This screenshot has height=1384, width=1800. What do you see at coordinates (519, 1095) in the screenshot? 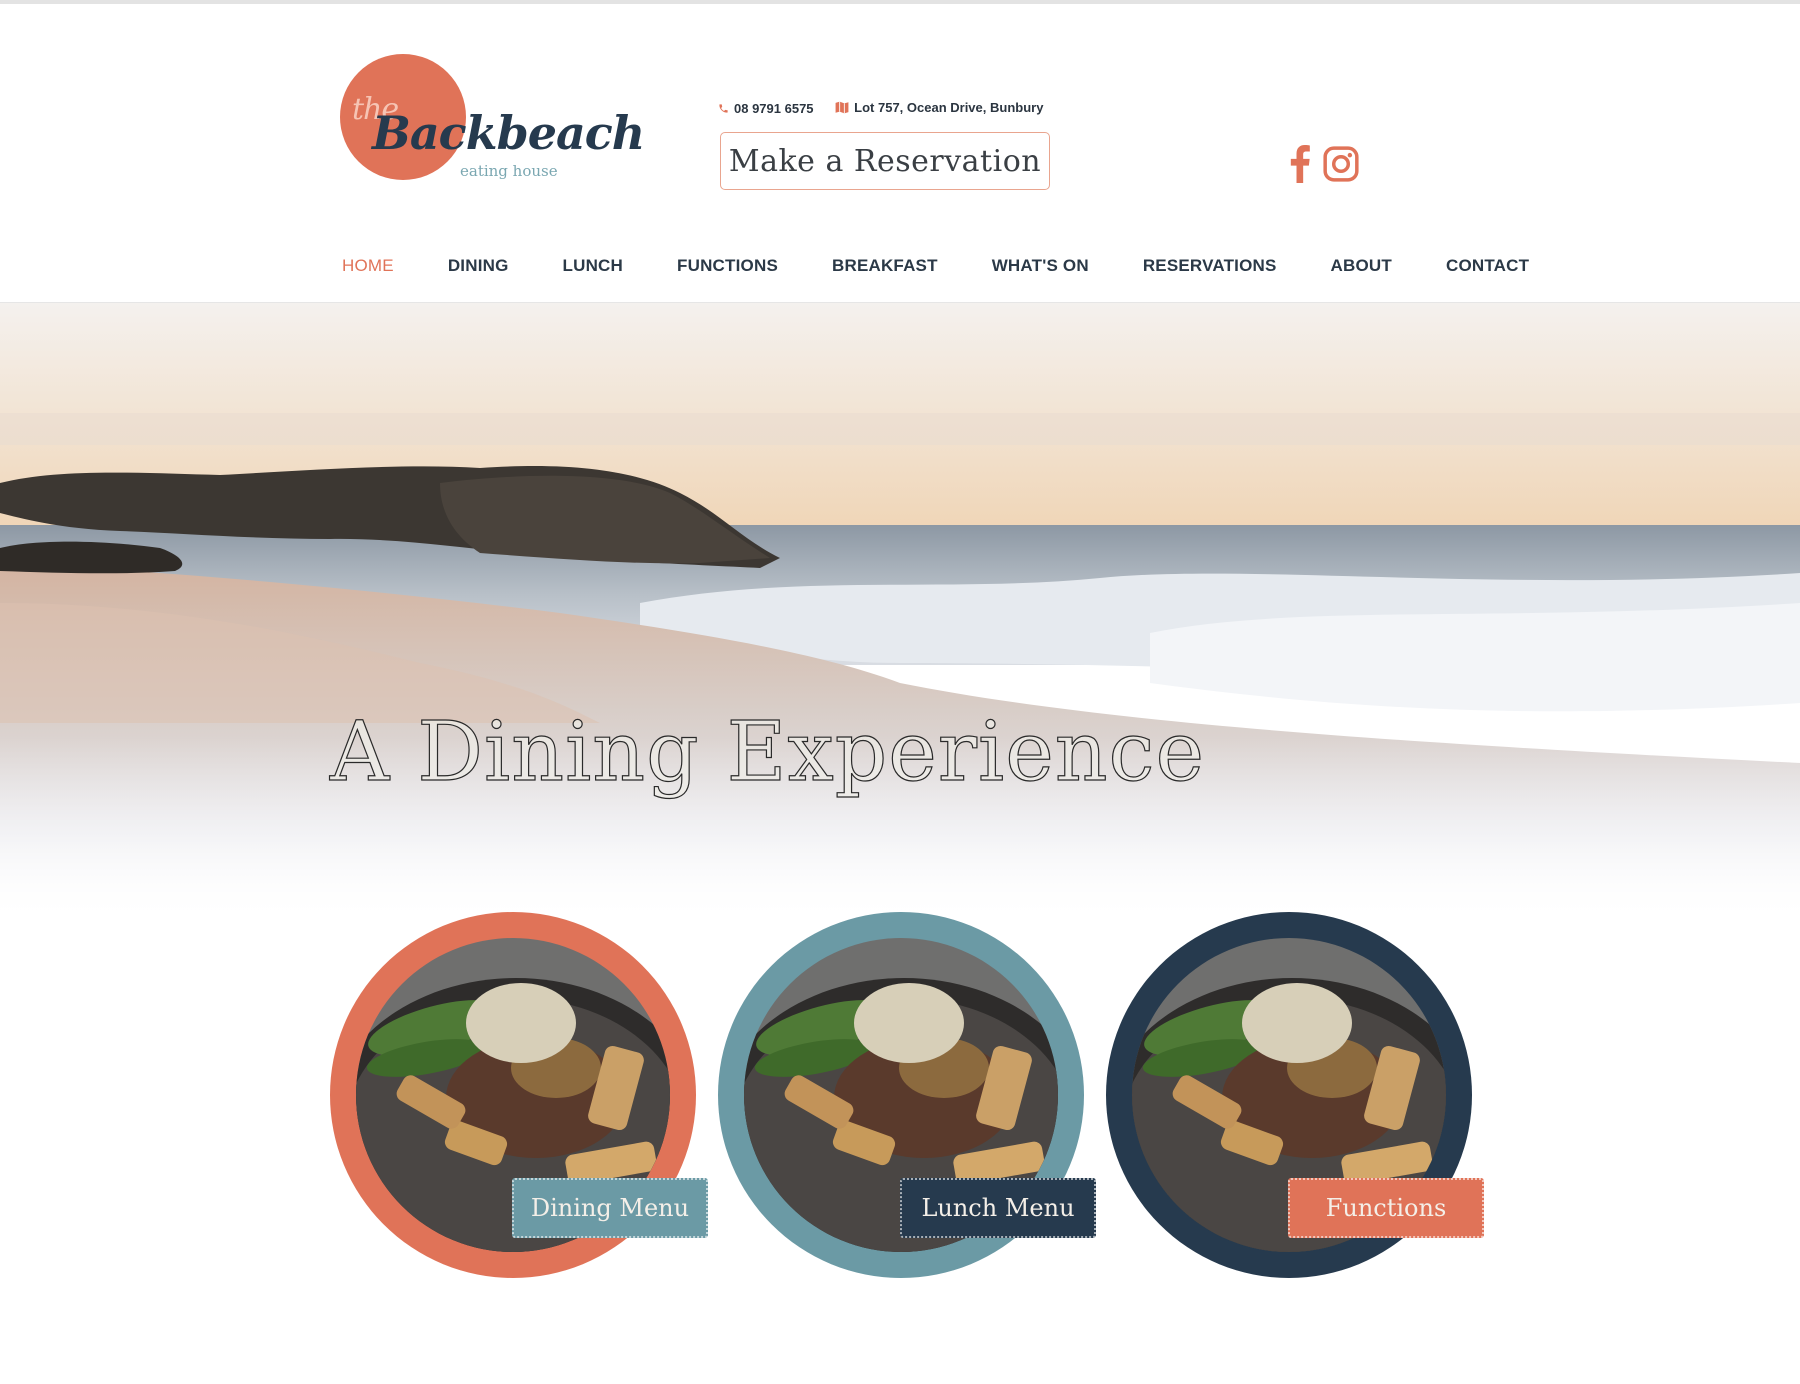
I see `dining-menu-card: Dining Menu` at bounding box center [519, 1095].